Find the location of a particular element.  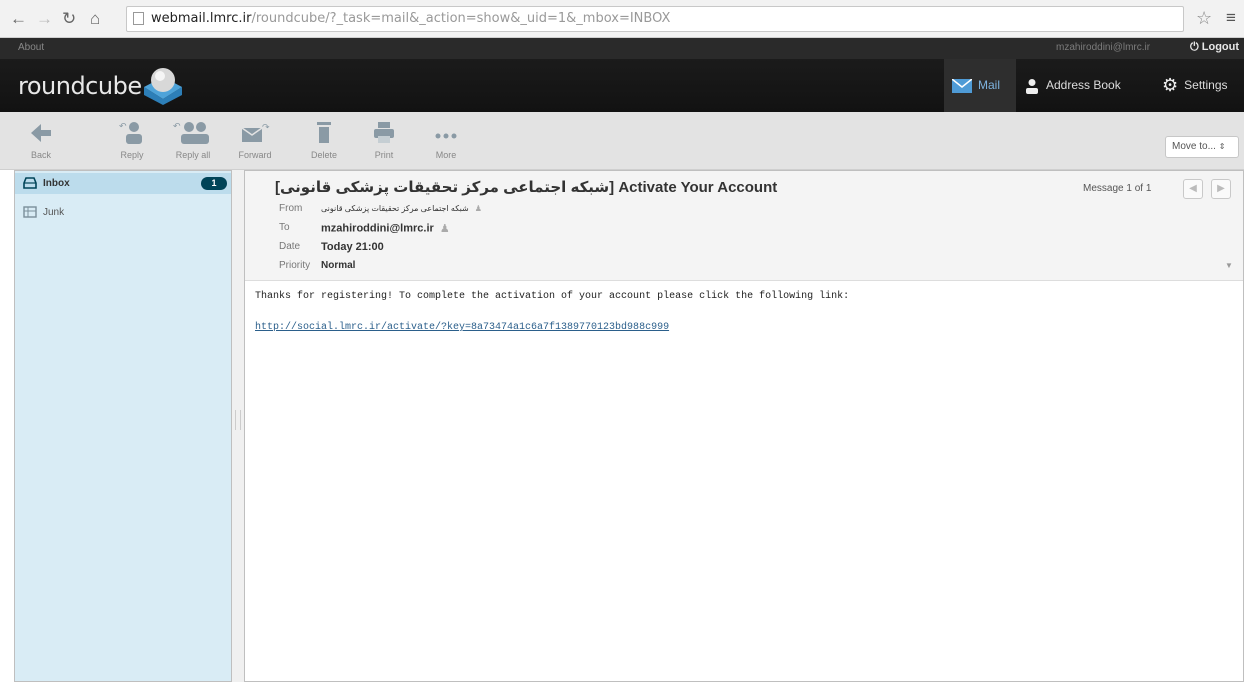

message-count: Message 1 of 1 is located at coordinates (1117, 188).